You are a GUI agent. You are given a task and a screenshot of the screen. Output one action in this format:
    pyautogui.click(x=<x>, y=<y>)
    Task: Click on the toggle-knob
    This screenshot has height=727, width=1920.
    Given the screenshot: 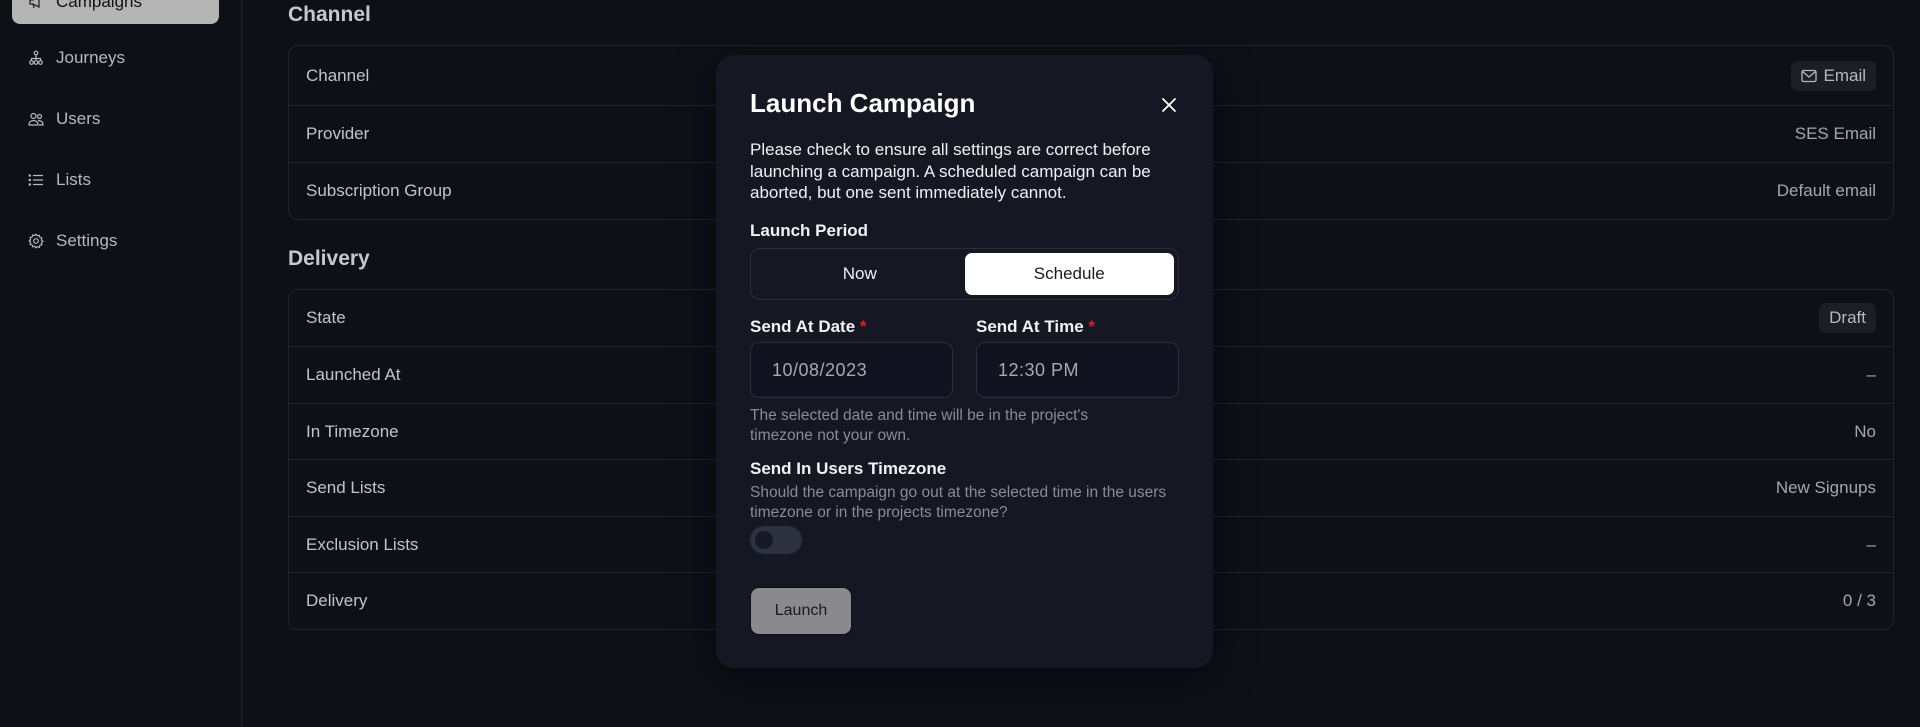 What is the action you would take?
    pyautogui.click(x=764, y=540)
    